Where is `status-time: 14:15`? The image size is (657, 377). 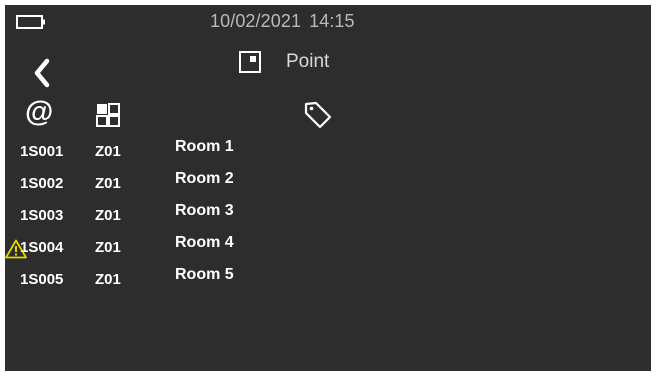 status-time: 14:15 is located at coordinates (332, 21).